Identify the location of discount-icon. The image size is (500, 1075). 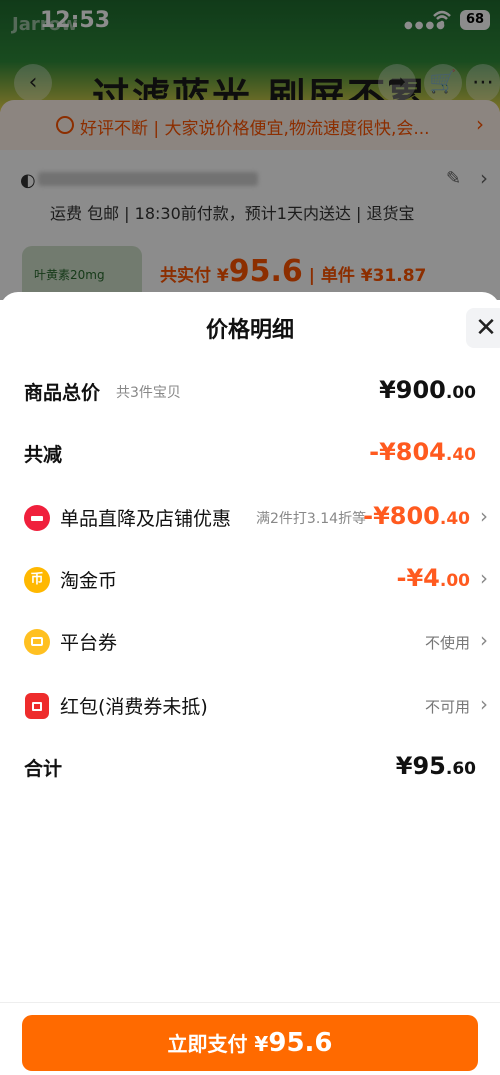
(37, 518).